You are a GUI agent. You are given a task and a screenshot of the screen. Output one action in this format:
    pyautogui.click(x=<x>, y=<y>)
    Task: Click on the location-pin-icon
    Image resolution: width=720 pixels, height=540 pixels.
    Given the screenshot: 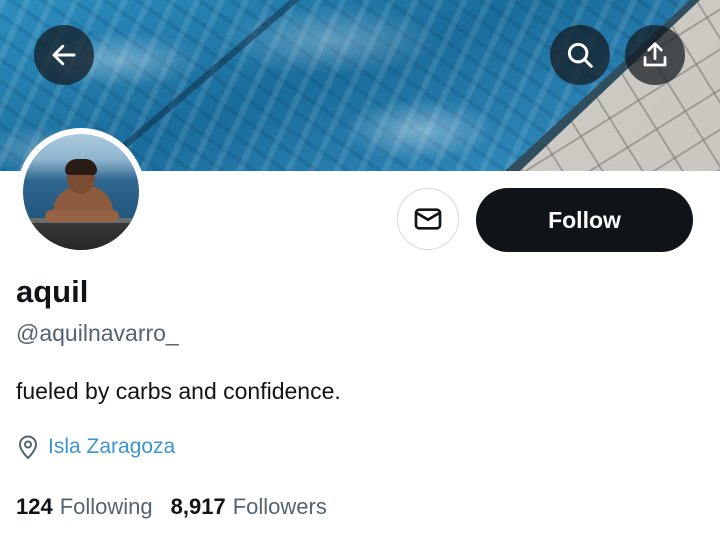 What is the action you would take?
    pyautogui.click(x=28, y=447)
    